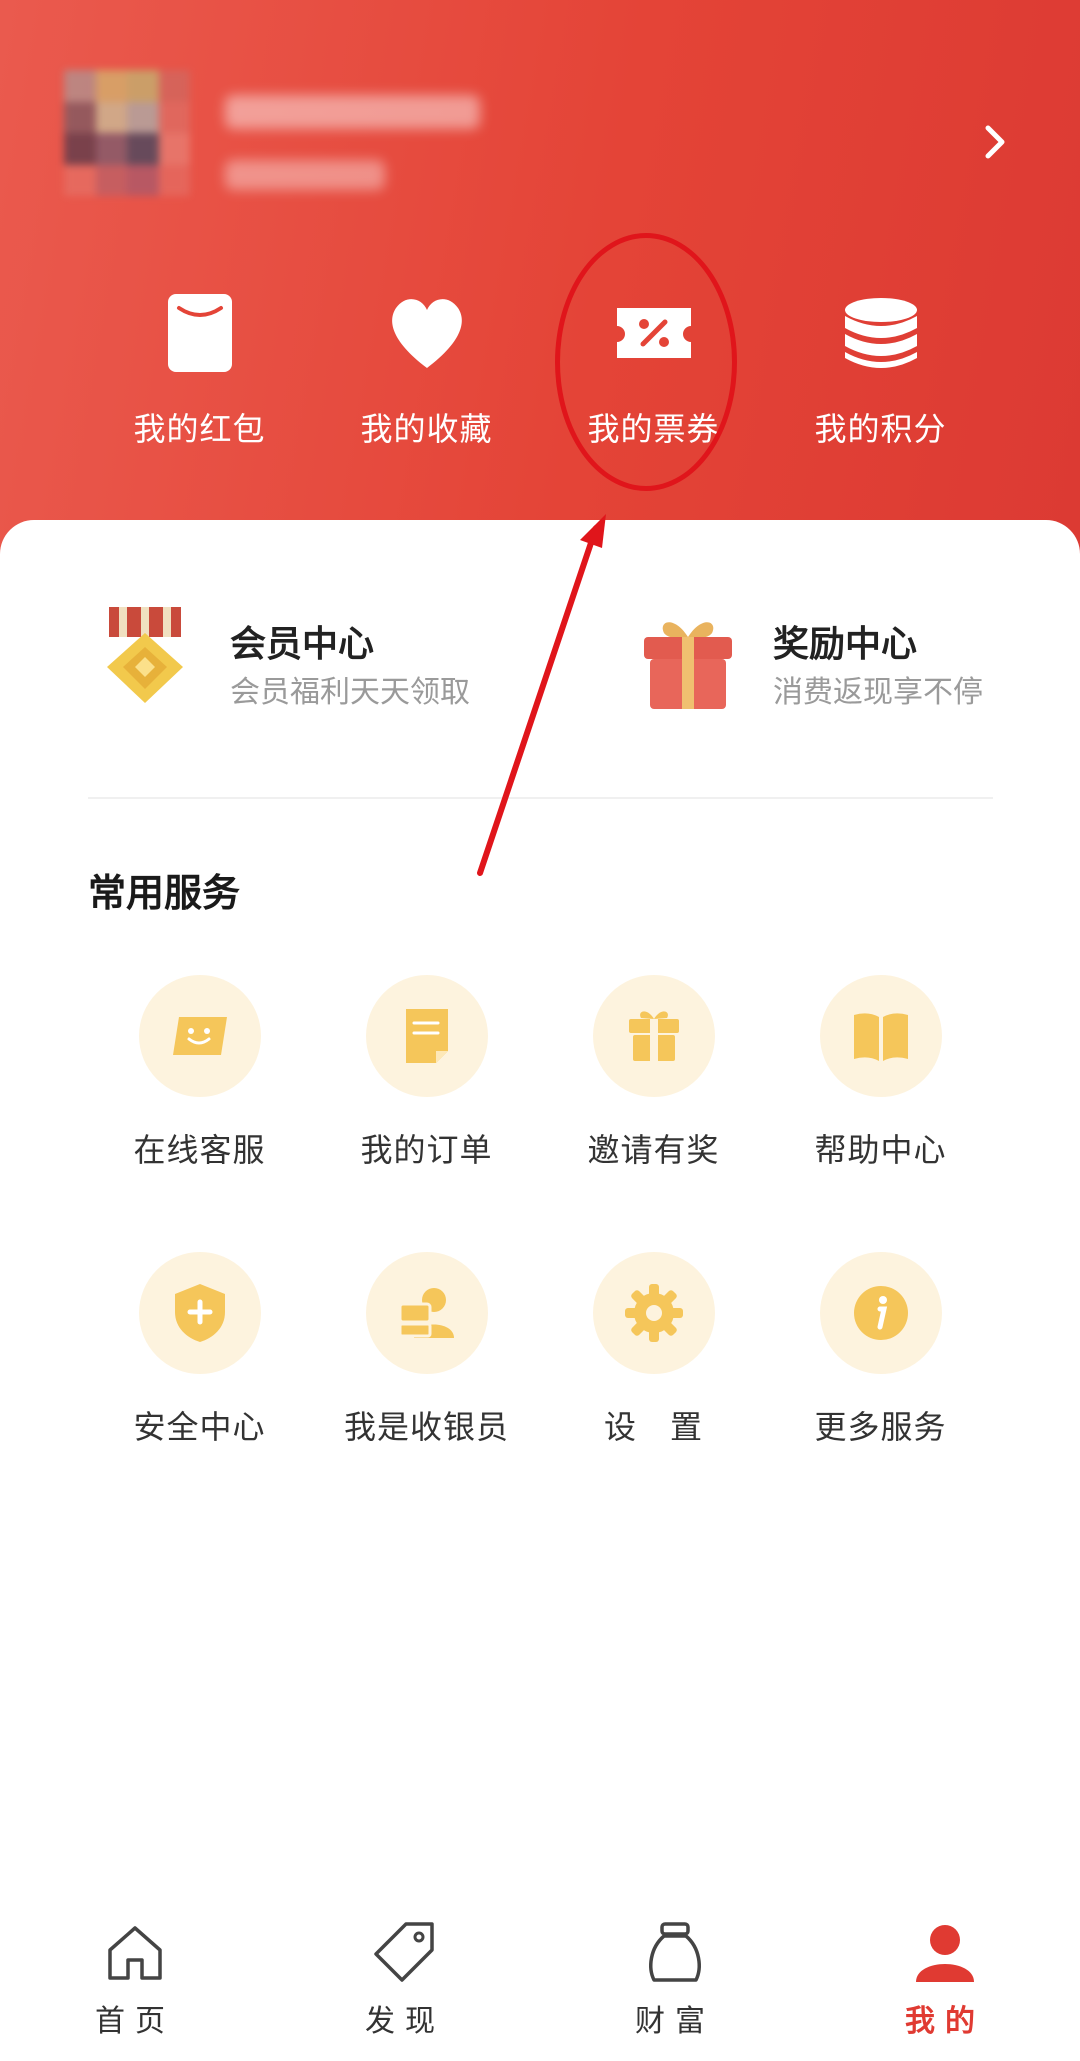 Image resolution: width=1080 pixels, height=2061 pixels. Describe the element at coordinates (199, 429) in the screenshot. I see `quick-action-label: 我的红包` at that location.